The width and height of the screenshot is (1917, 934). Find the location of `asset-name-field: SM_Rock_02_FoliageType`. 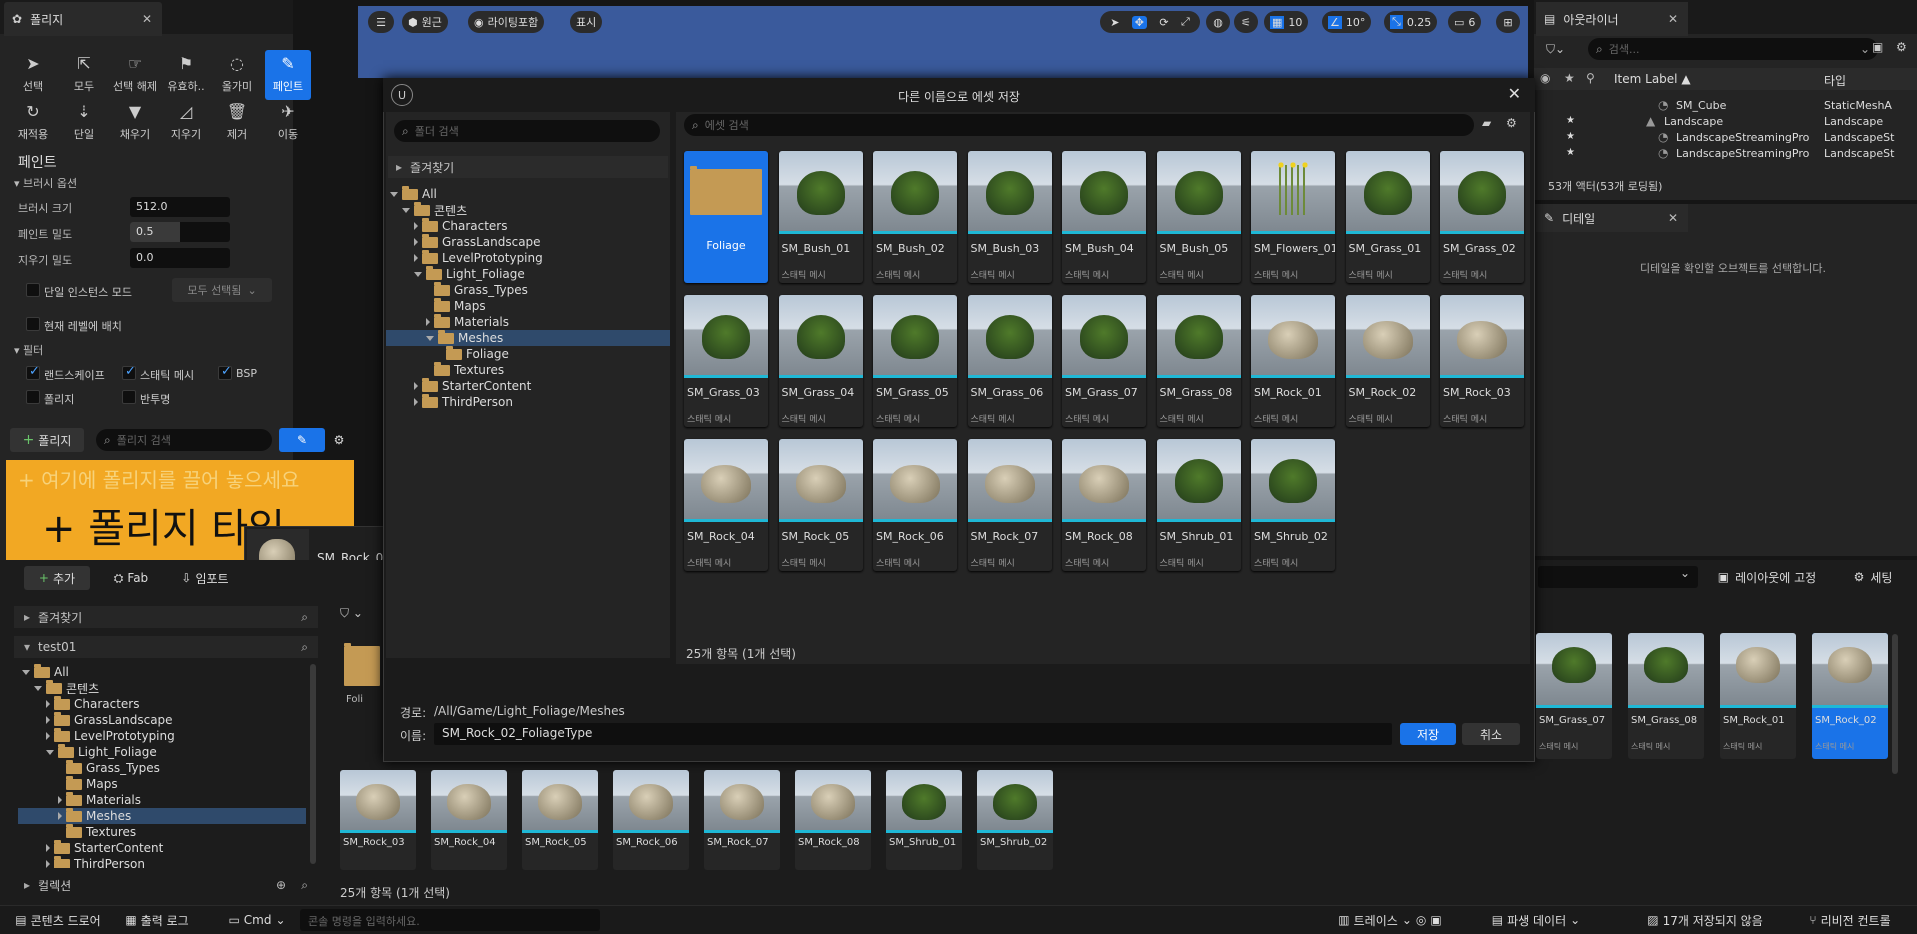

asset-name-field: SM_Rock_02_FoliageType is located at coordinates (913, 734).